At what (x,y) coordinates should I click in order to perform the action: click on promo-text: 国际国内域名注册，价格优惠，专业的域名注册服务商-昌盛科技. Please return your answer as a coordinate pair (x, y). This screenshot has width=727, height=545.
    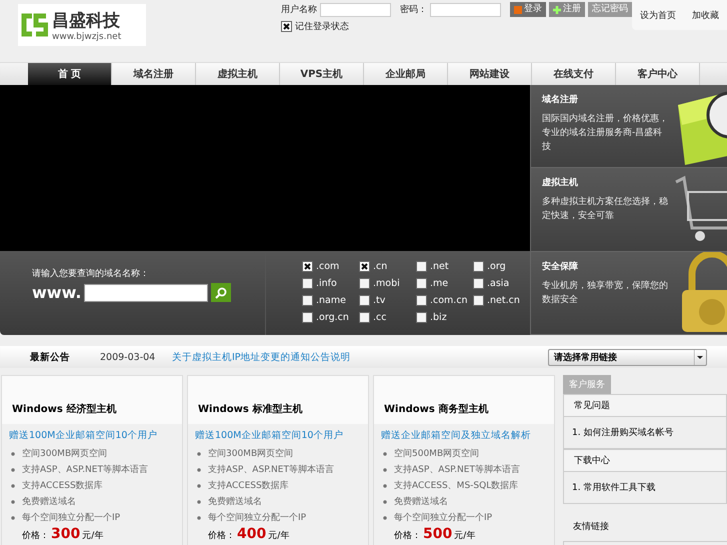
    Looking at the image, I should click on (605, 133).